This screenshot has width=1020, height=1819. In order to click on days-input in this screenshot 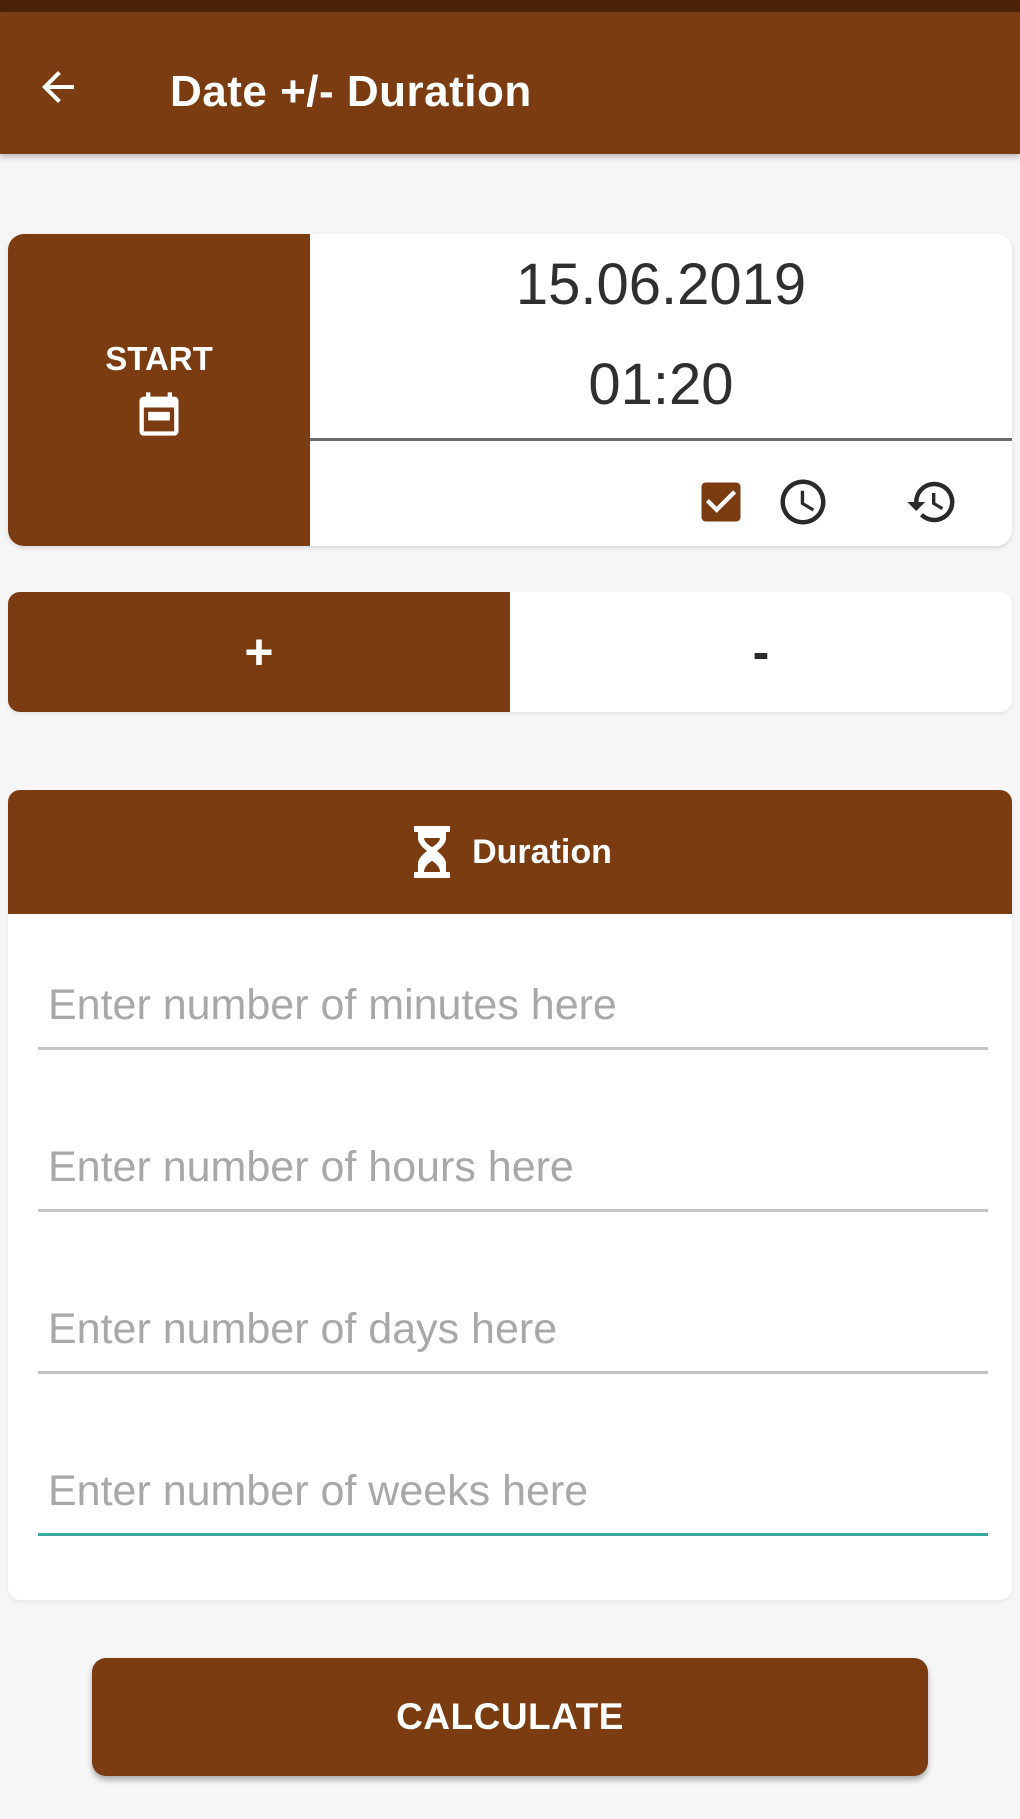, I will do `click(513, 1334)`.